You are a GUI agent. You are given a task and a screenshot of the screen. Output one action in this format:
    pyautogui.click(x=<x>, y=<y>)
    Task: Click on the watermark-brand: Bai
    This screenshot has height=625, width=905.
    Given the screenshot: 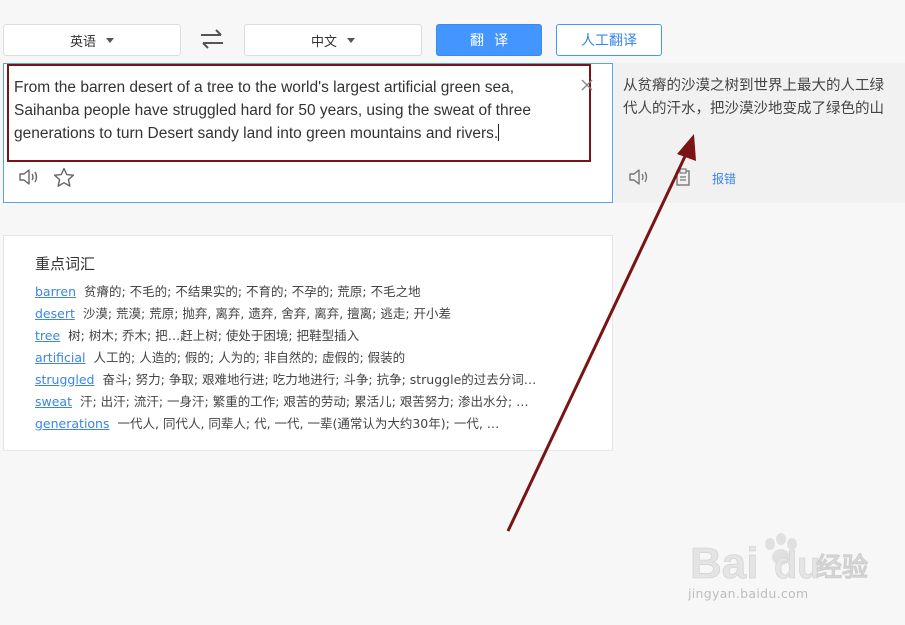 What is the action you would take?
    pyautogui.click(x=724, y=563)
    